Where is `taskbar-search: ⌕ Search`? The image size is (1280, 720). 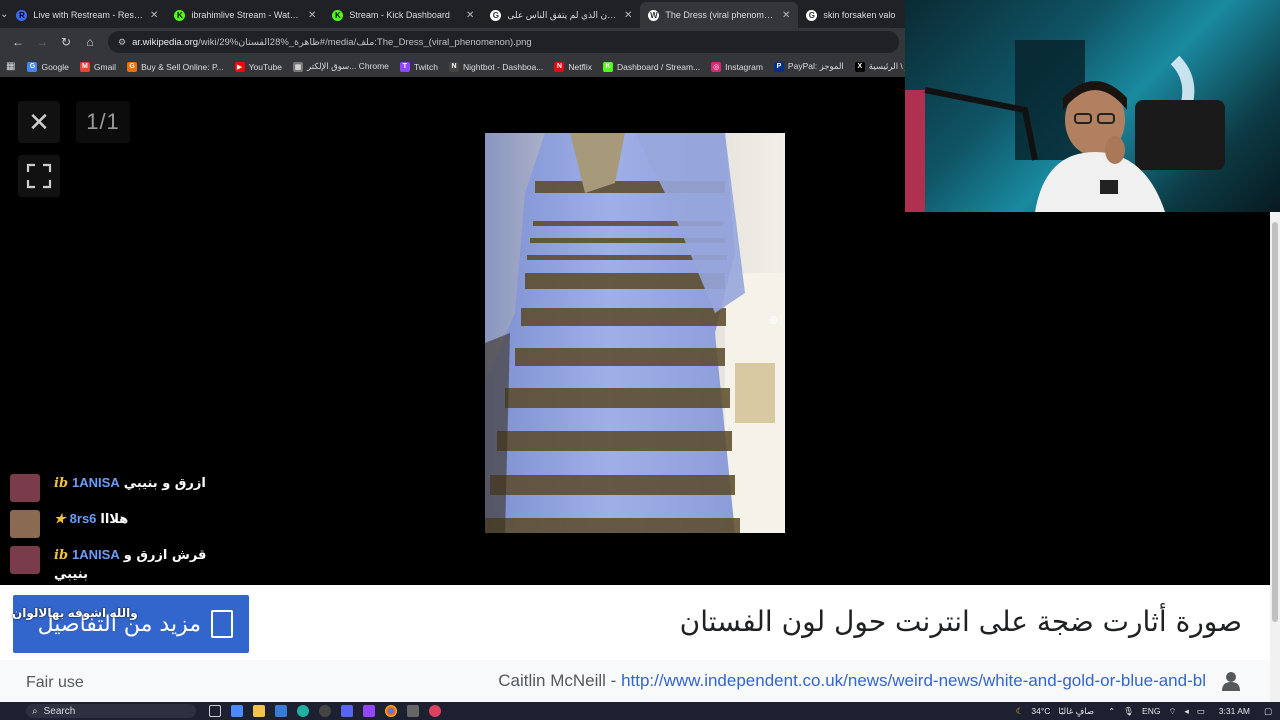
taskbar-search: ⌕ Search is located at coordinates (111, 711).